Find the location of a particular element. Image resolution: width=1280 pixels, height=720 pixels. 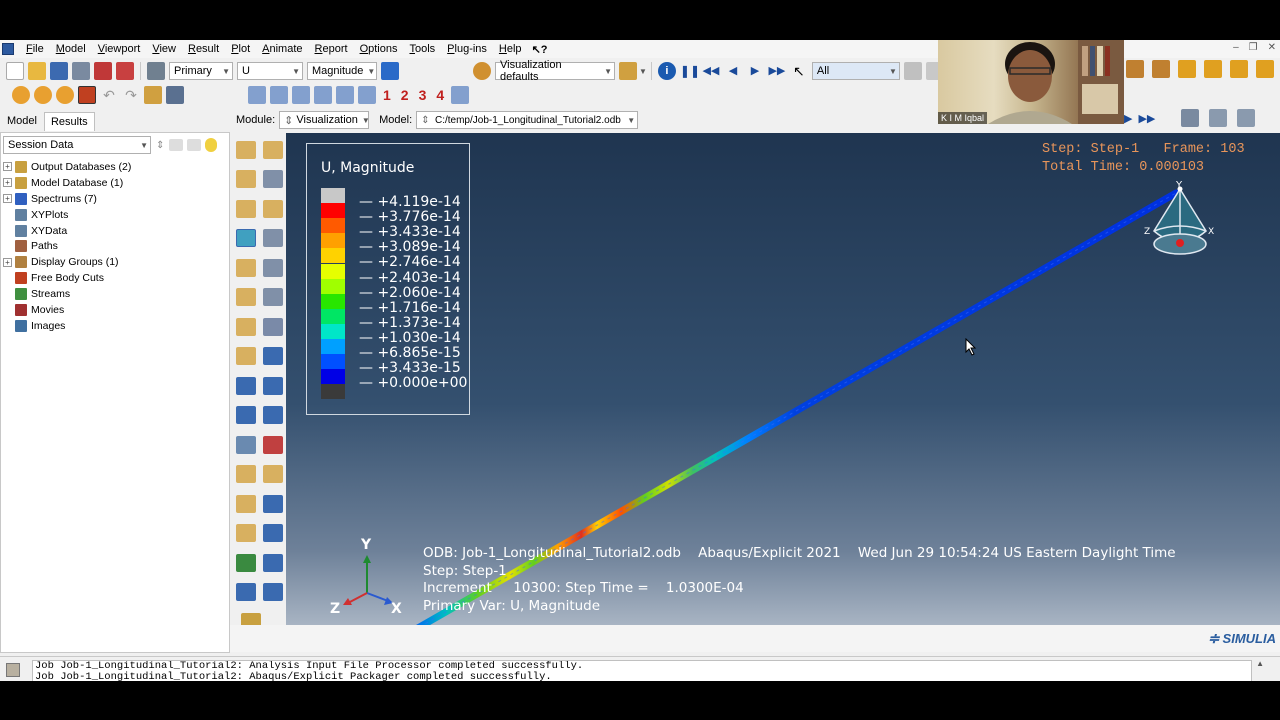

menu-plot: Plot is located at coordinates (240, 49).